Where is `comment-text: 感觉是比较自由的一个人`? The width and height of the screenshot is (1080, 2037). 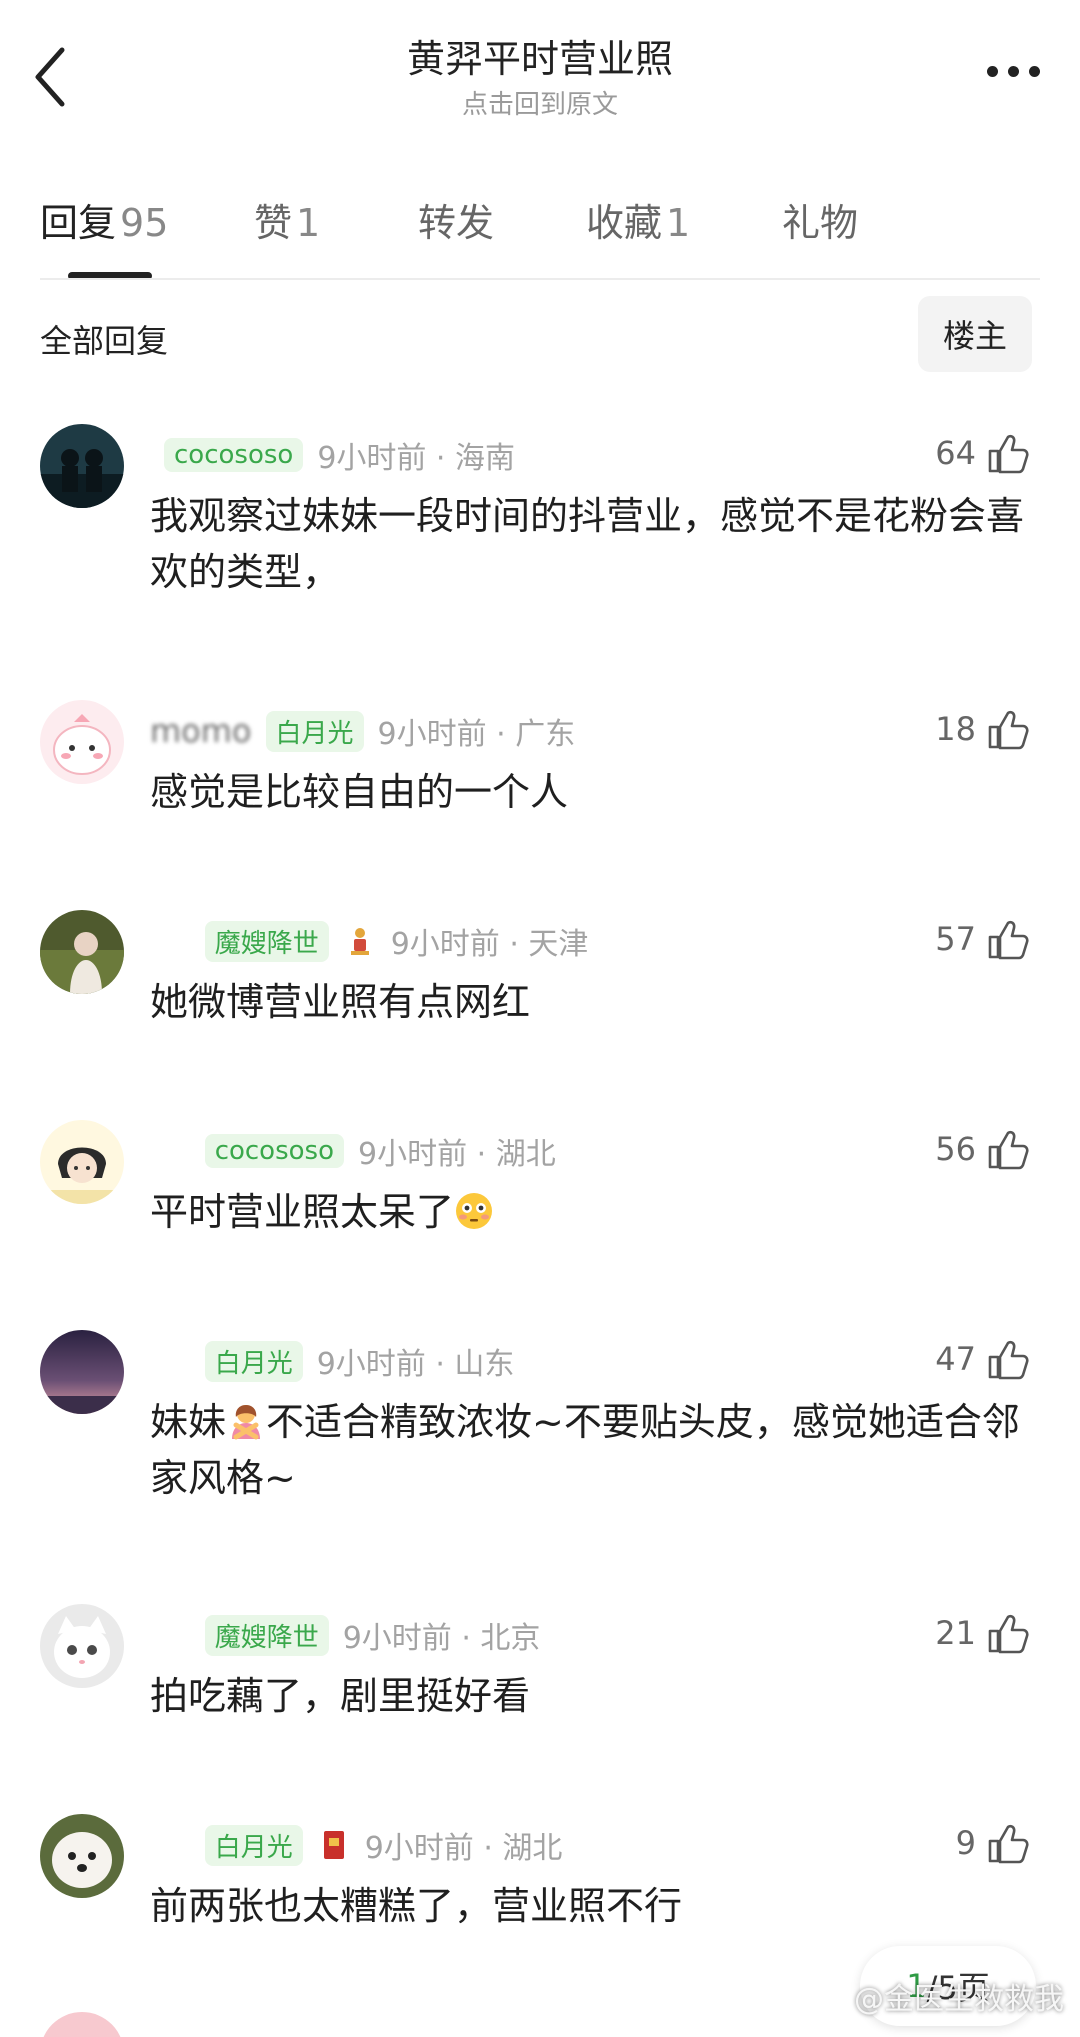 comment-text: 感觉是比较自由的一个人 is located at coordinates (359, 792).